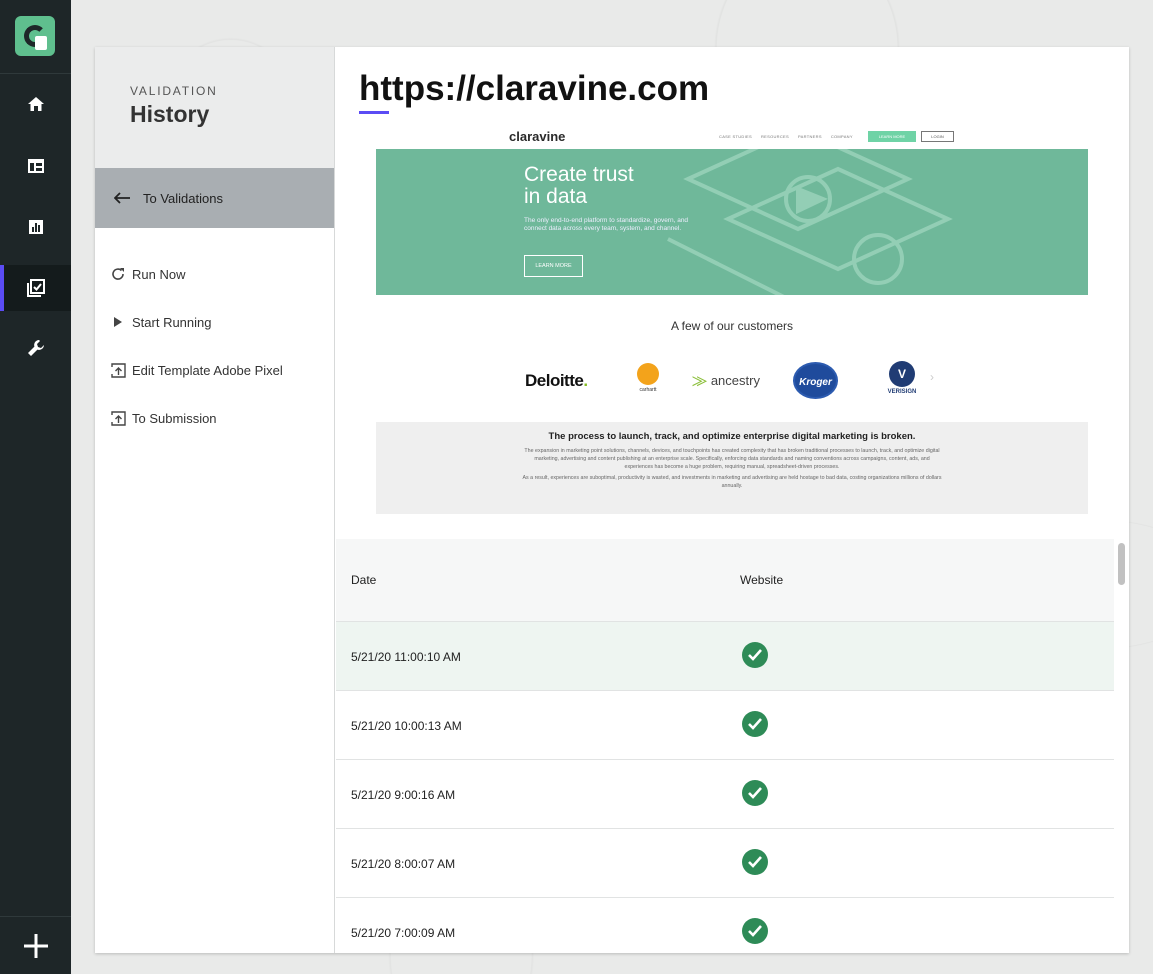 The image size is (1153, 974). I want to click on row-date: 5/21/20 10:00:13 AM, so click(406, 726).